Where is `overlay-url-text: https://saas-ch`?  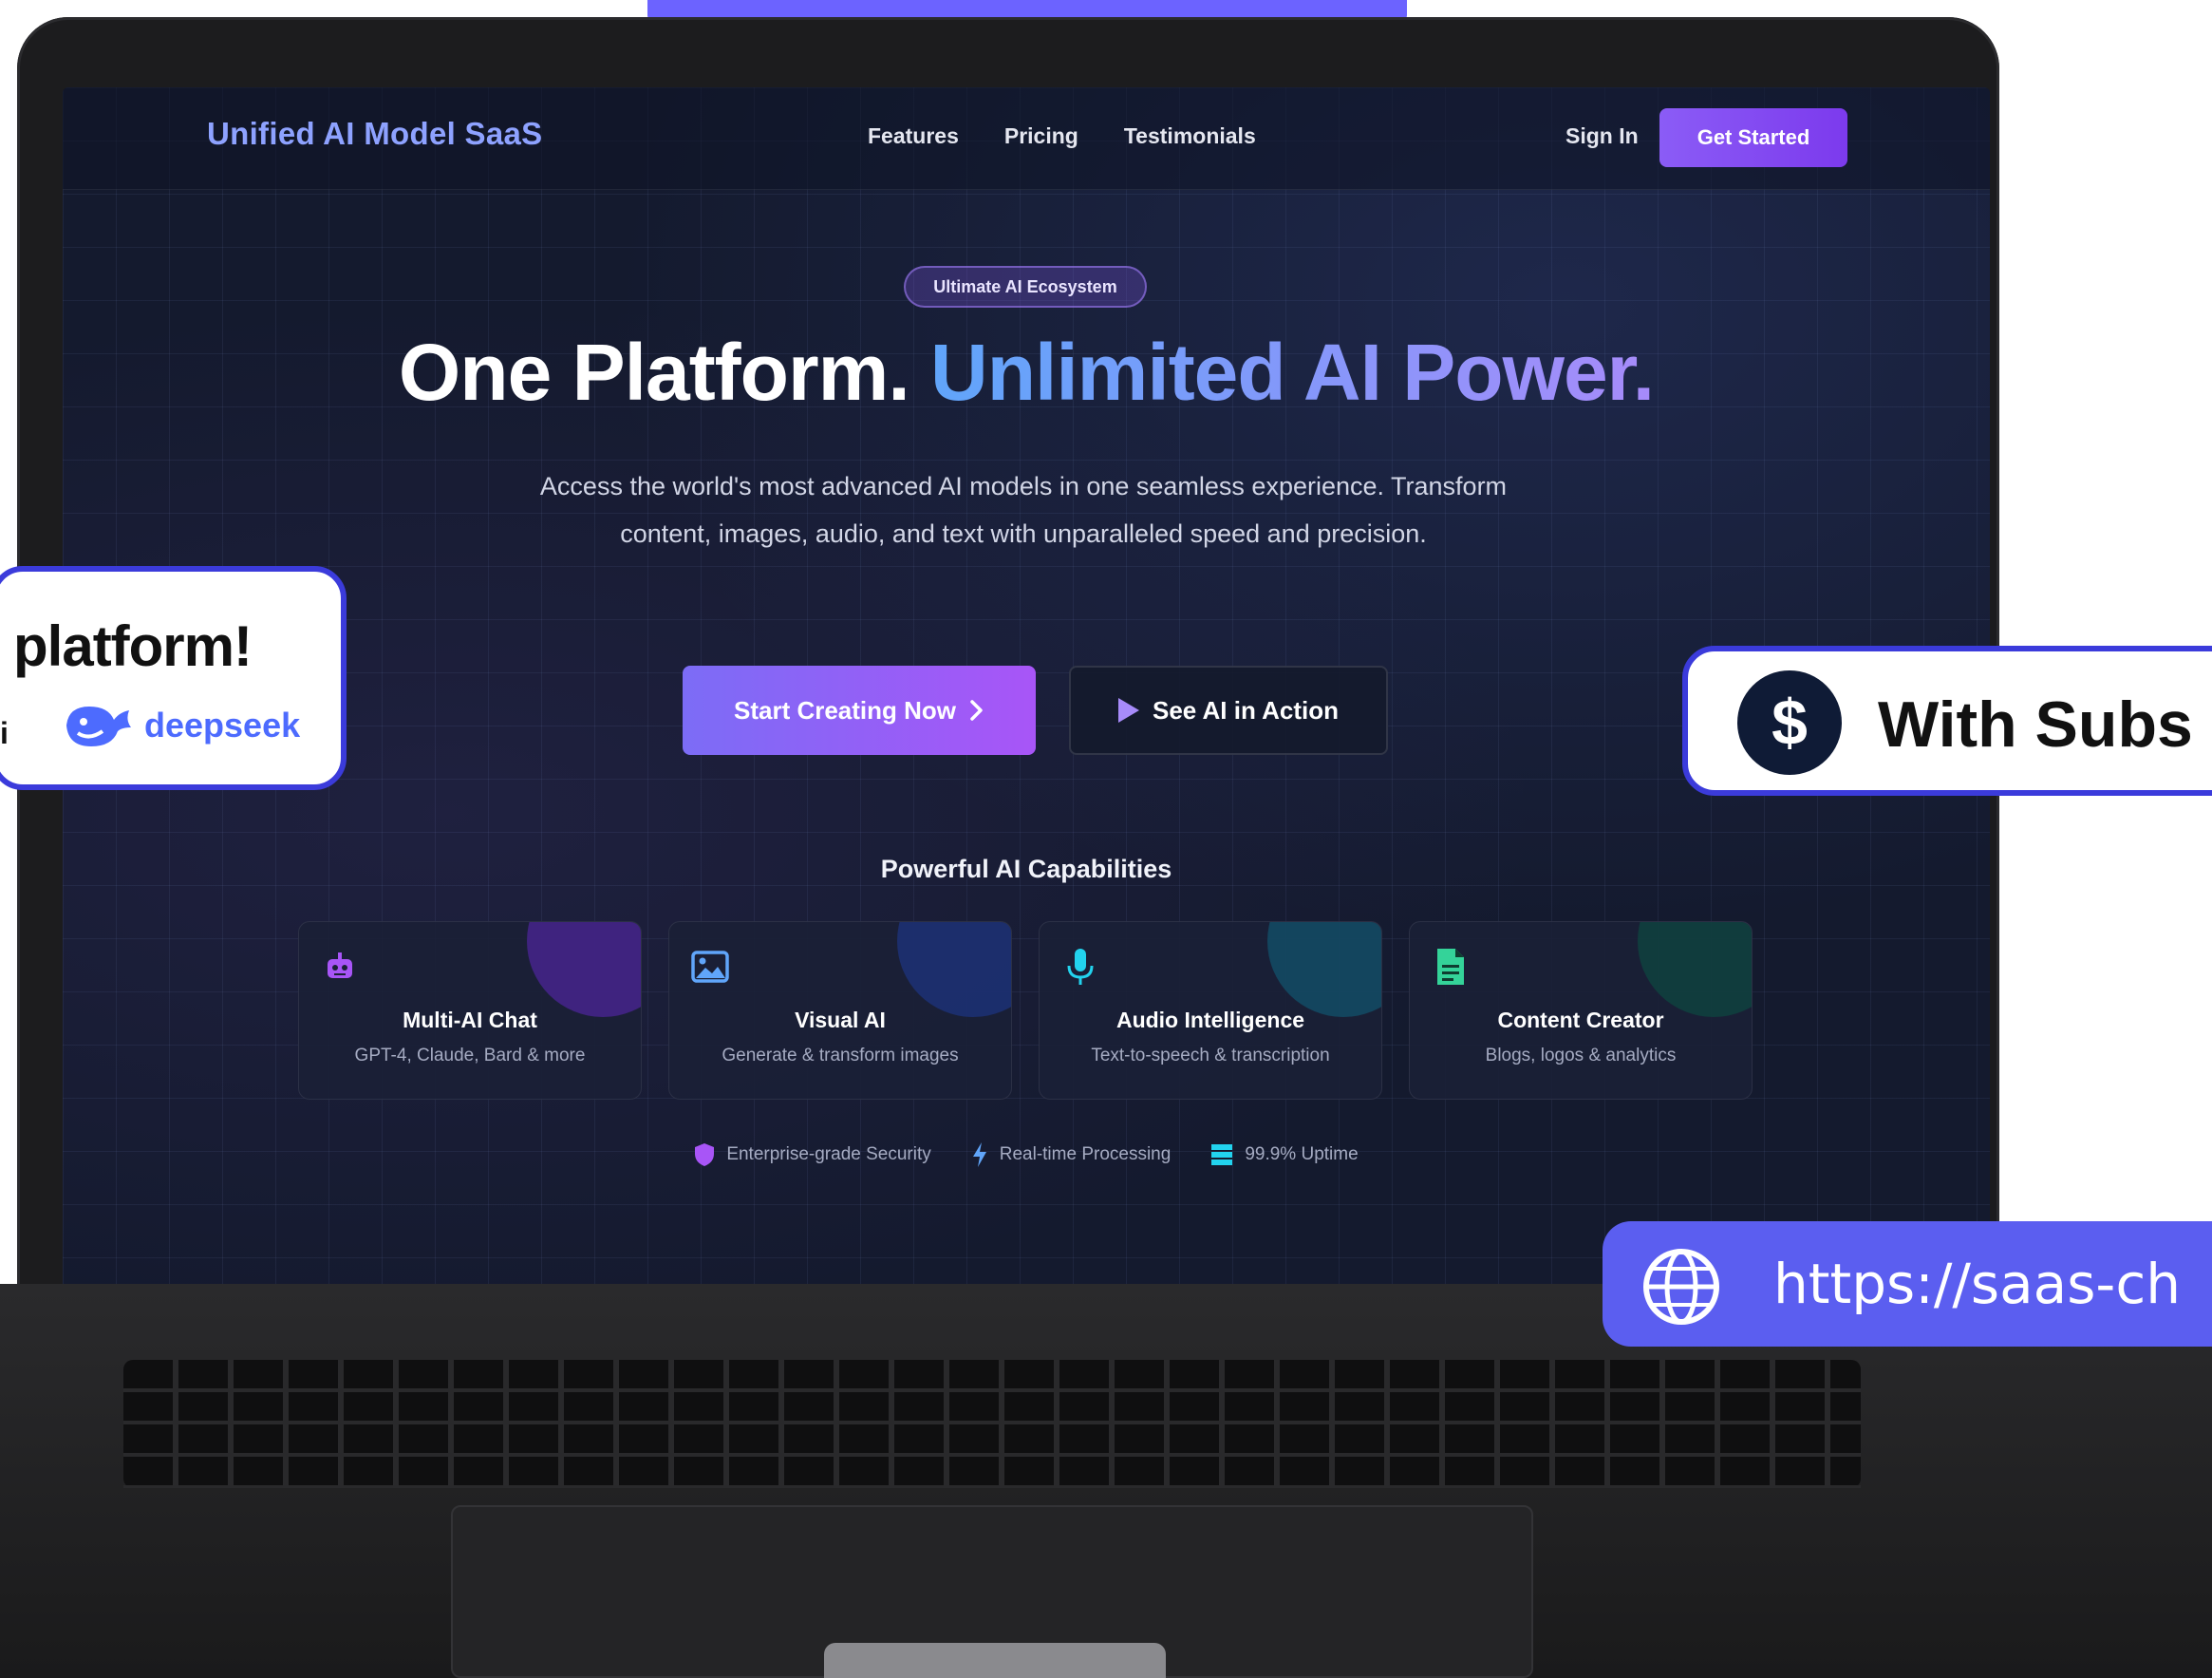 overlay-url-text: https://saas-ch is located at coordinates (1977, 1284).